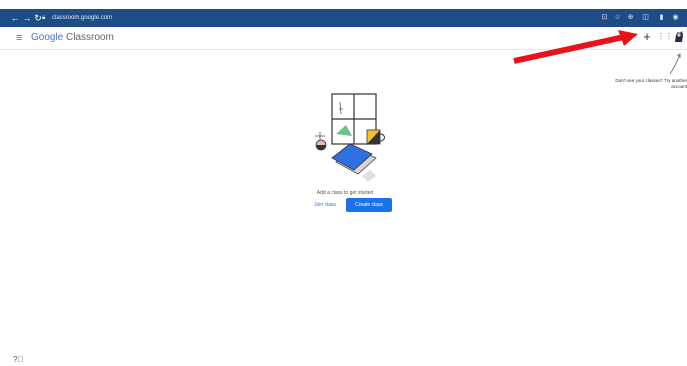 The image size is (687, 366). What do you see at coordinates (18, 359) in the screenshot?
I see `help-icon: ?⃝` at bounding box center [18, 359].